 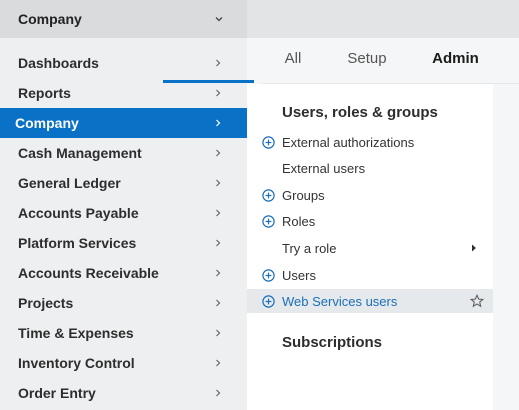 I want to click on menu-item-external-users: External users, so click(x=370, y=168).